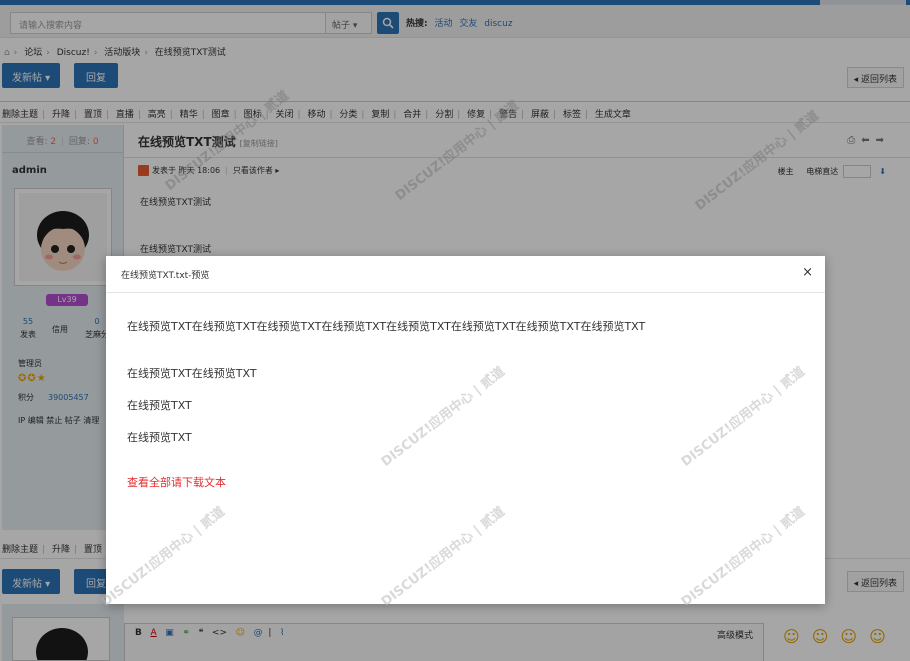 This screenshot has width=910, height=661. What do you see at coordinates (465, 274) in the screenshot?
I see `dialog-header: 在线预览TXT.txt-预览 ×` at bounding box center [465, 274].